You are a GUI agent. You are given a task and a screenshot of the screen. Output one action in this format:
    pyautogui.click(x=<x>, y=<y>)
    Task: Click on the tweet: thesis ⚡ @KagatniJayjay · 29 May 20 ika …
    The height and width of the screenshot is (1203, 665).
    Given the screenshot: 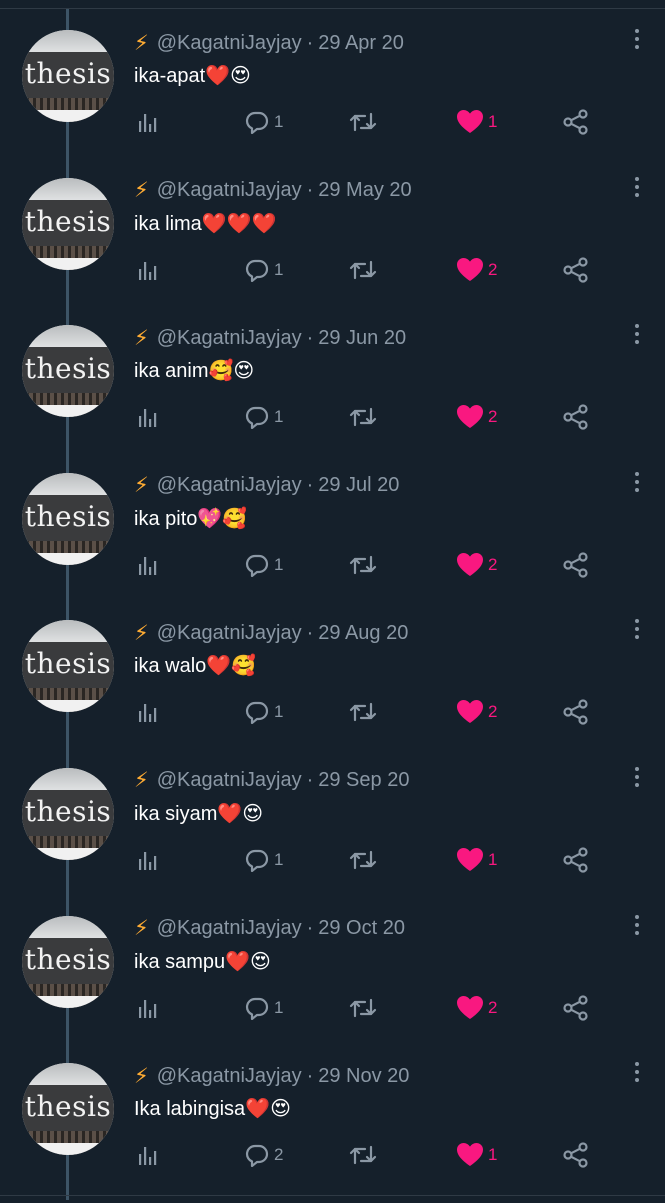 What is the action you would take?
    pyautogui.click(x=332, y=244)
    